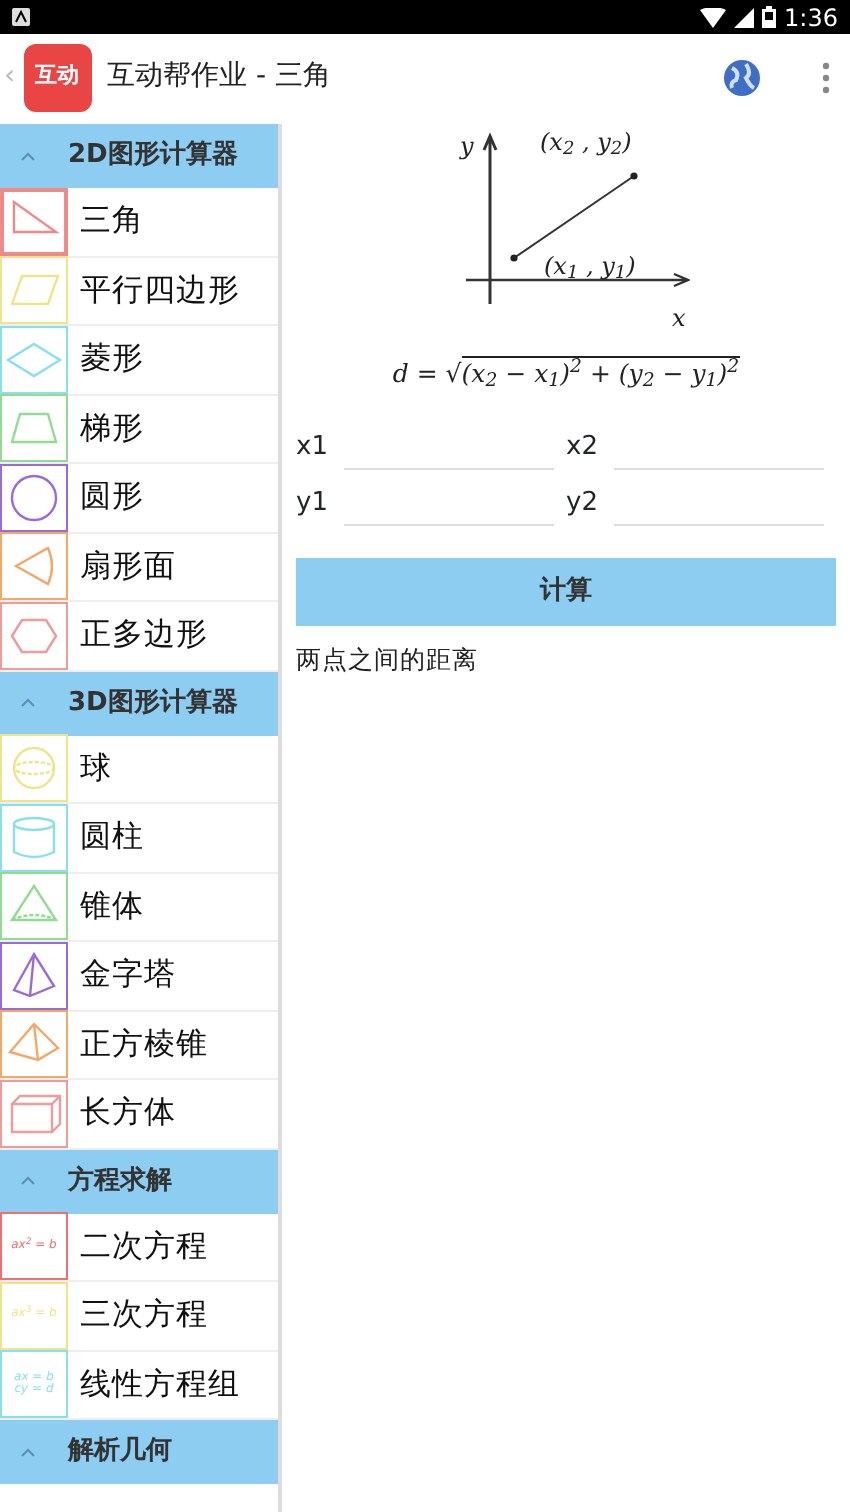  What do you see at coordinates (566, 375) in the screenshot?
I see `distance-formula: d = √(x$_{2}$ − x$_{1}$)$^{2}$ + (y$_{2}$ − y$_{1}$)$^{2}$` at bounding box center [566, 375].